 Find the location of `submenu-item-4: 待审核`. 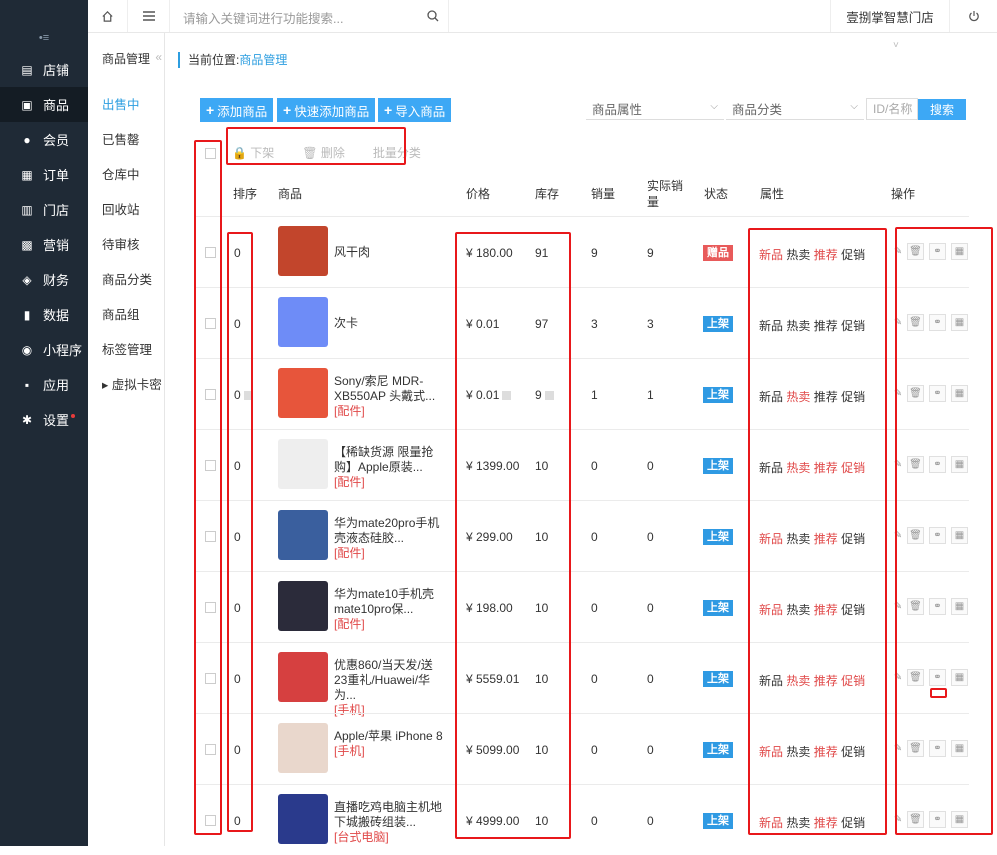

submenu-item-4: 待审核 is located at coordinates (126, 247).